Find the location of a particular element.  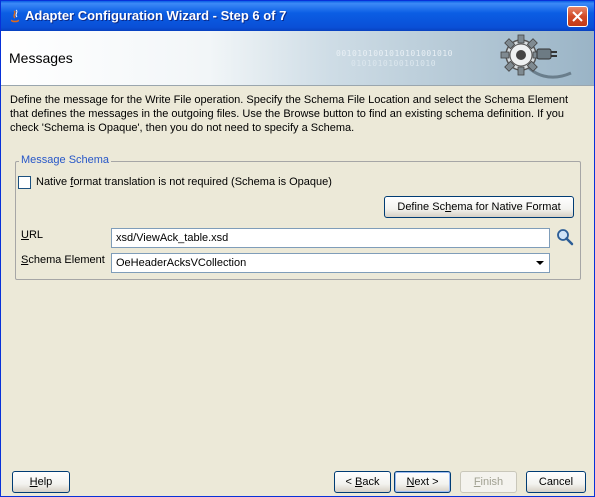

search-icon is located at coordinates (565, 237).